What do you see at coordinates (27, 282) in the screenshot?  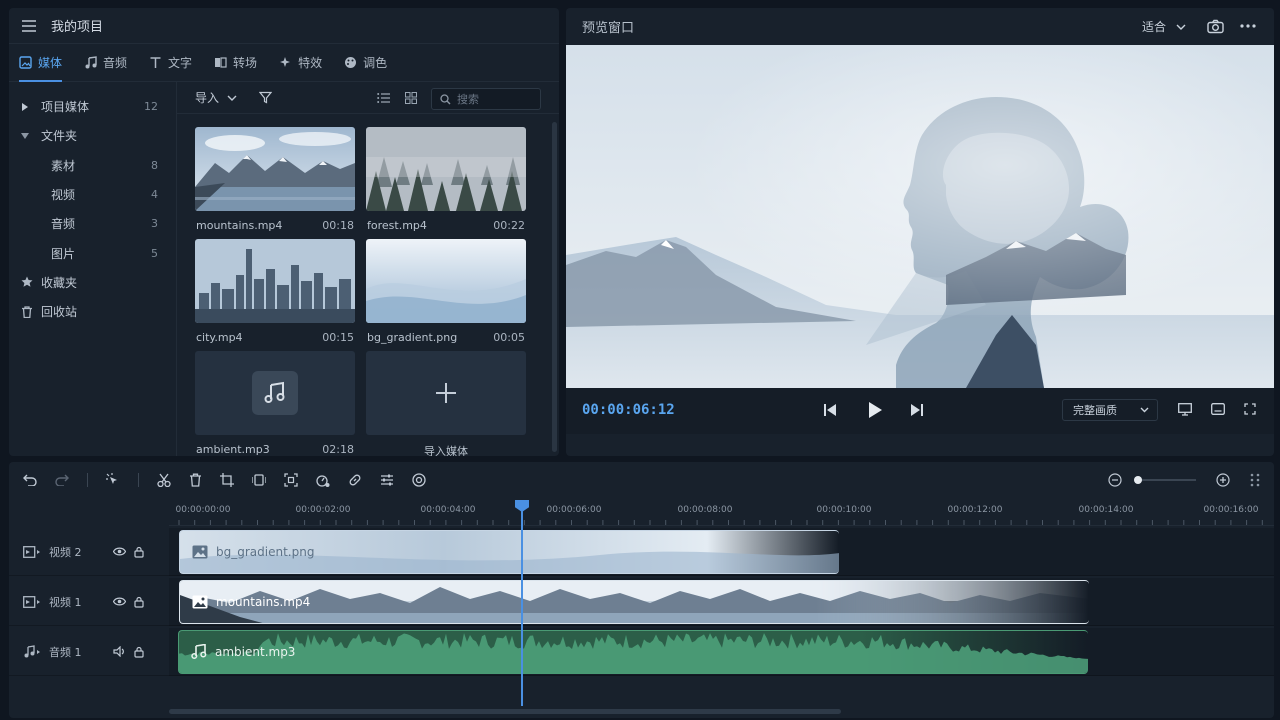 I see `star-icon` at bounding box center [27, 282].